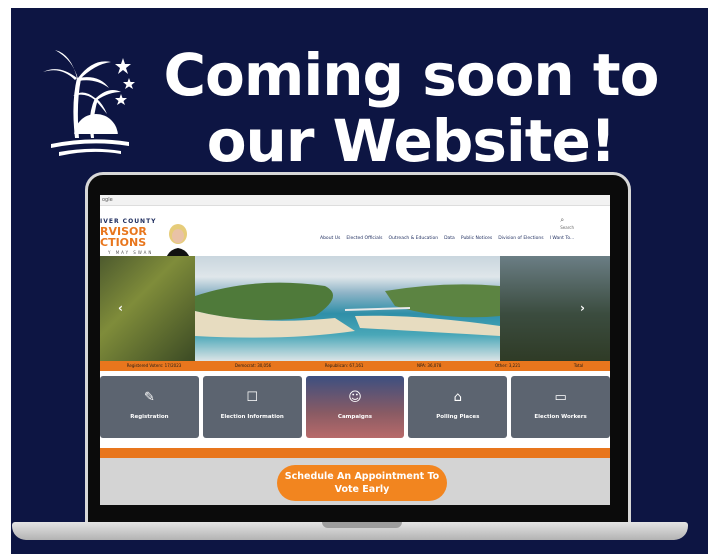 This screenshot has height=559, width=720. Describe the element at coordinates (520, 238) in the screenshot. I see `nav-division-of-elections: Division of Elections` at that location.